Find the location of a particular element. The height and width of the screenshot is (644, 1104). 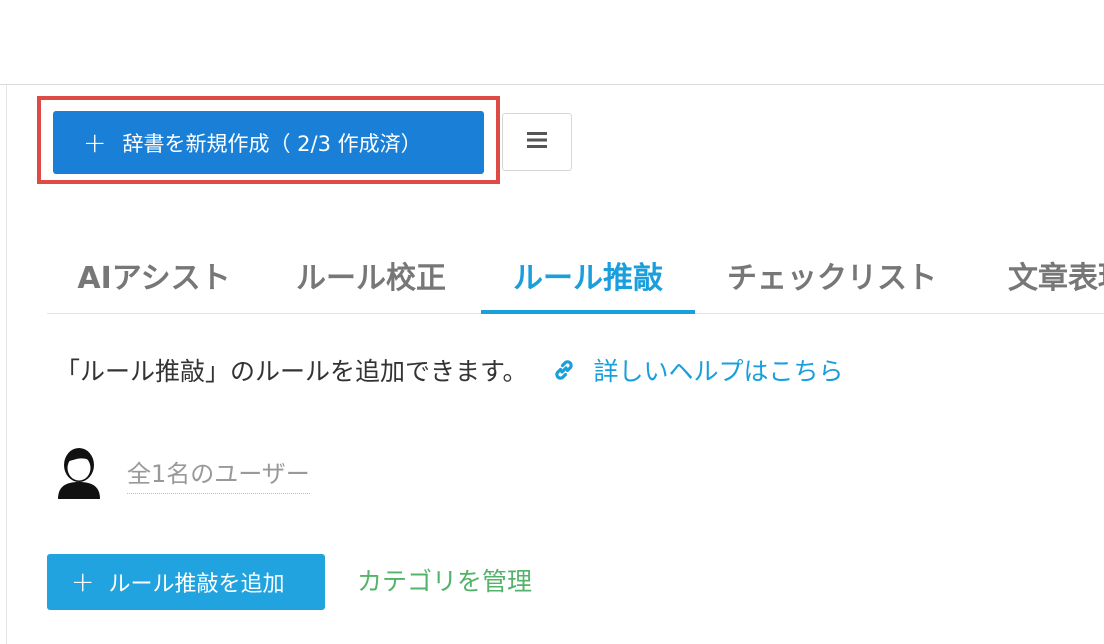

tab-label: ルール推敲 is located at coordinates (588, 278).